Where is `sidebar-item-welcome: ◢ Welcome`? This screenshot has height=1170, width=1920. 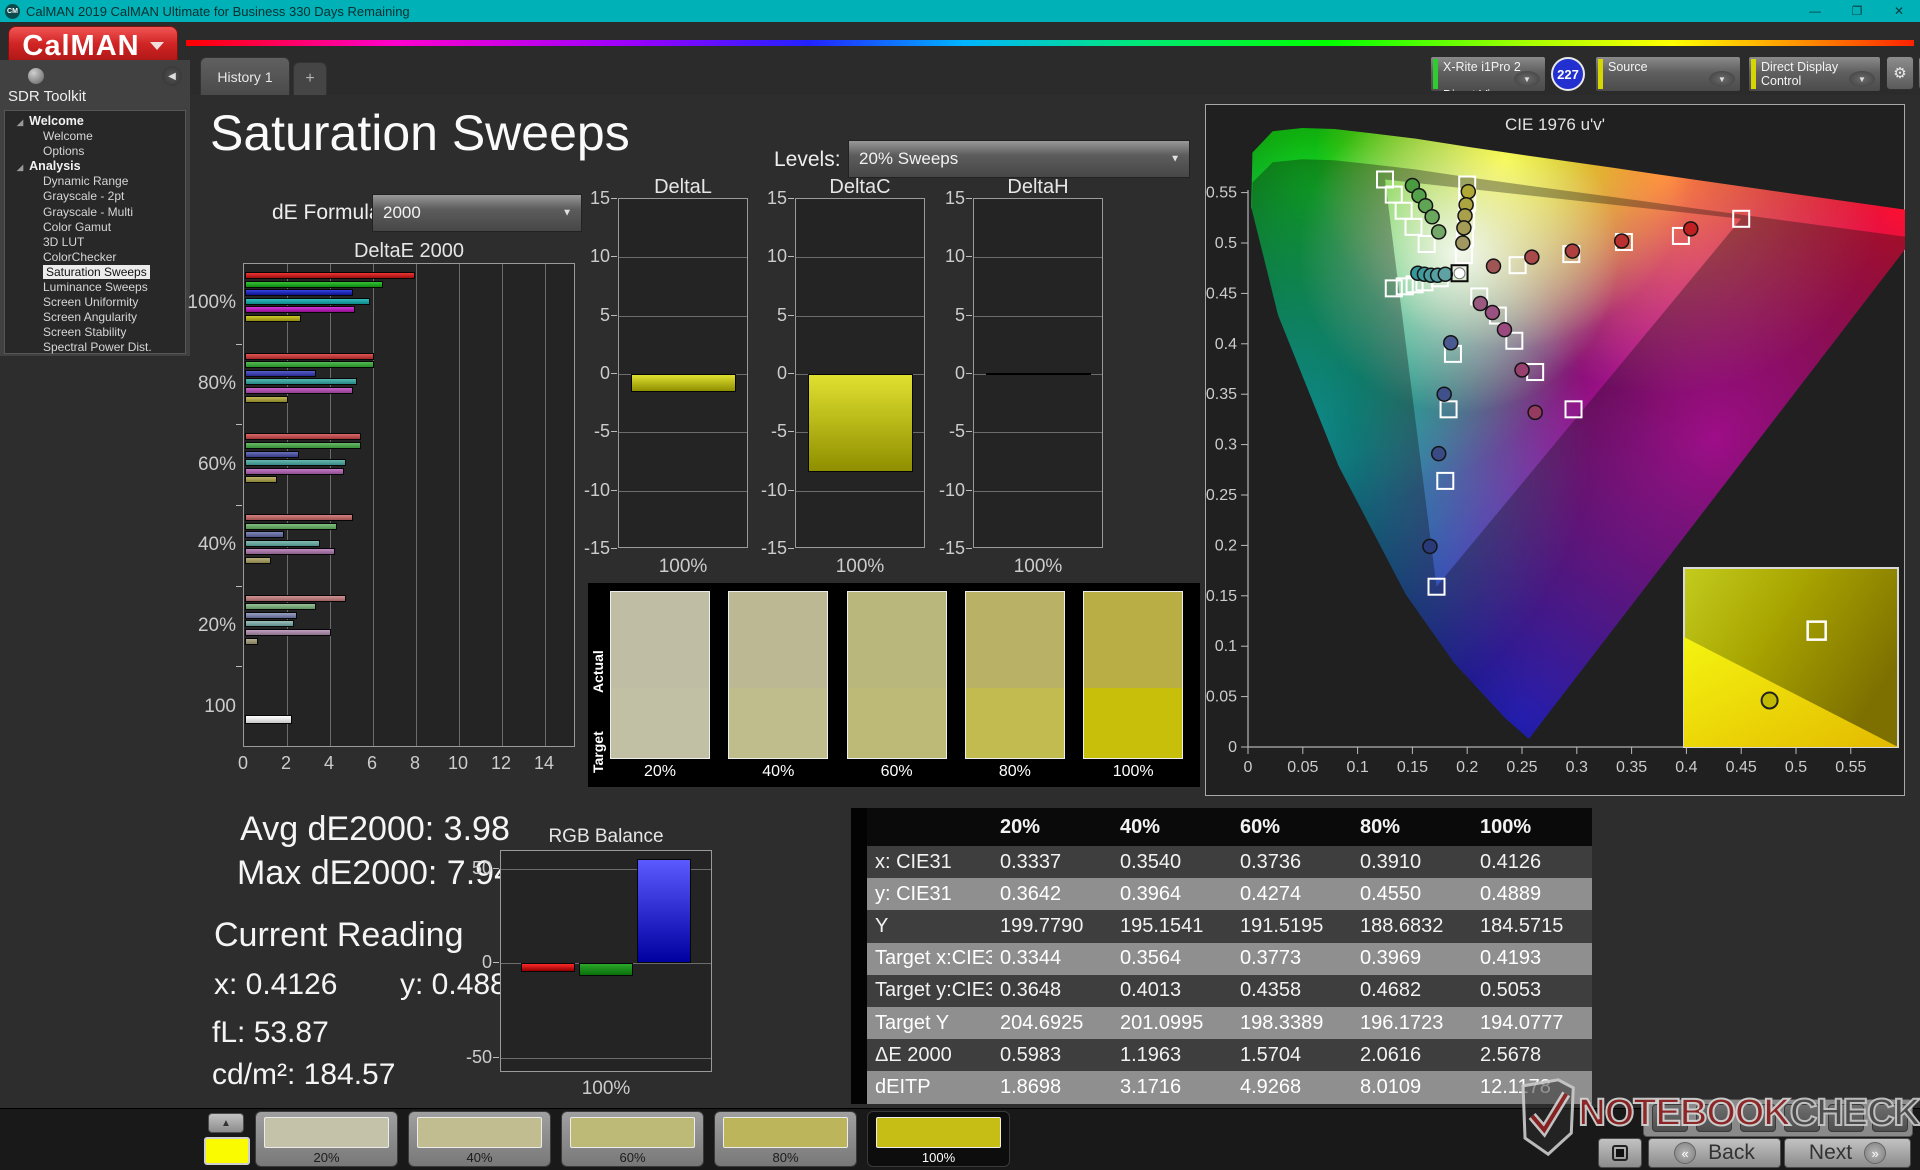
sidebar-item-welcome: ◢ Welcome is located at coordinates (95, 121).